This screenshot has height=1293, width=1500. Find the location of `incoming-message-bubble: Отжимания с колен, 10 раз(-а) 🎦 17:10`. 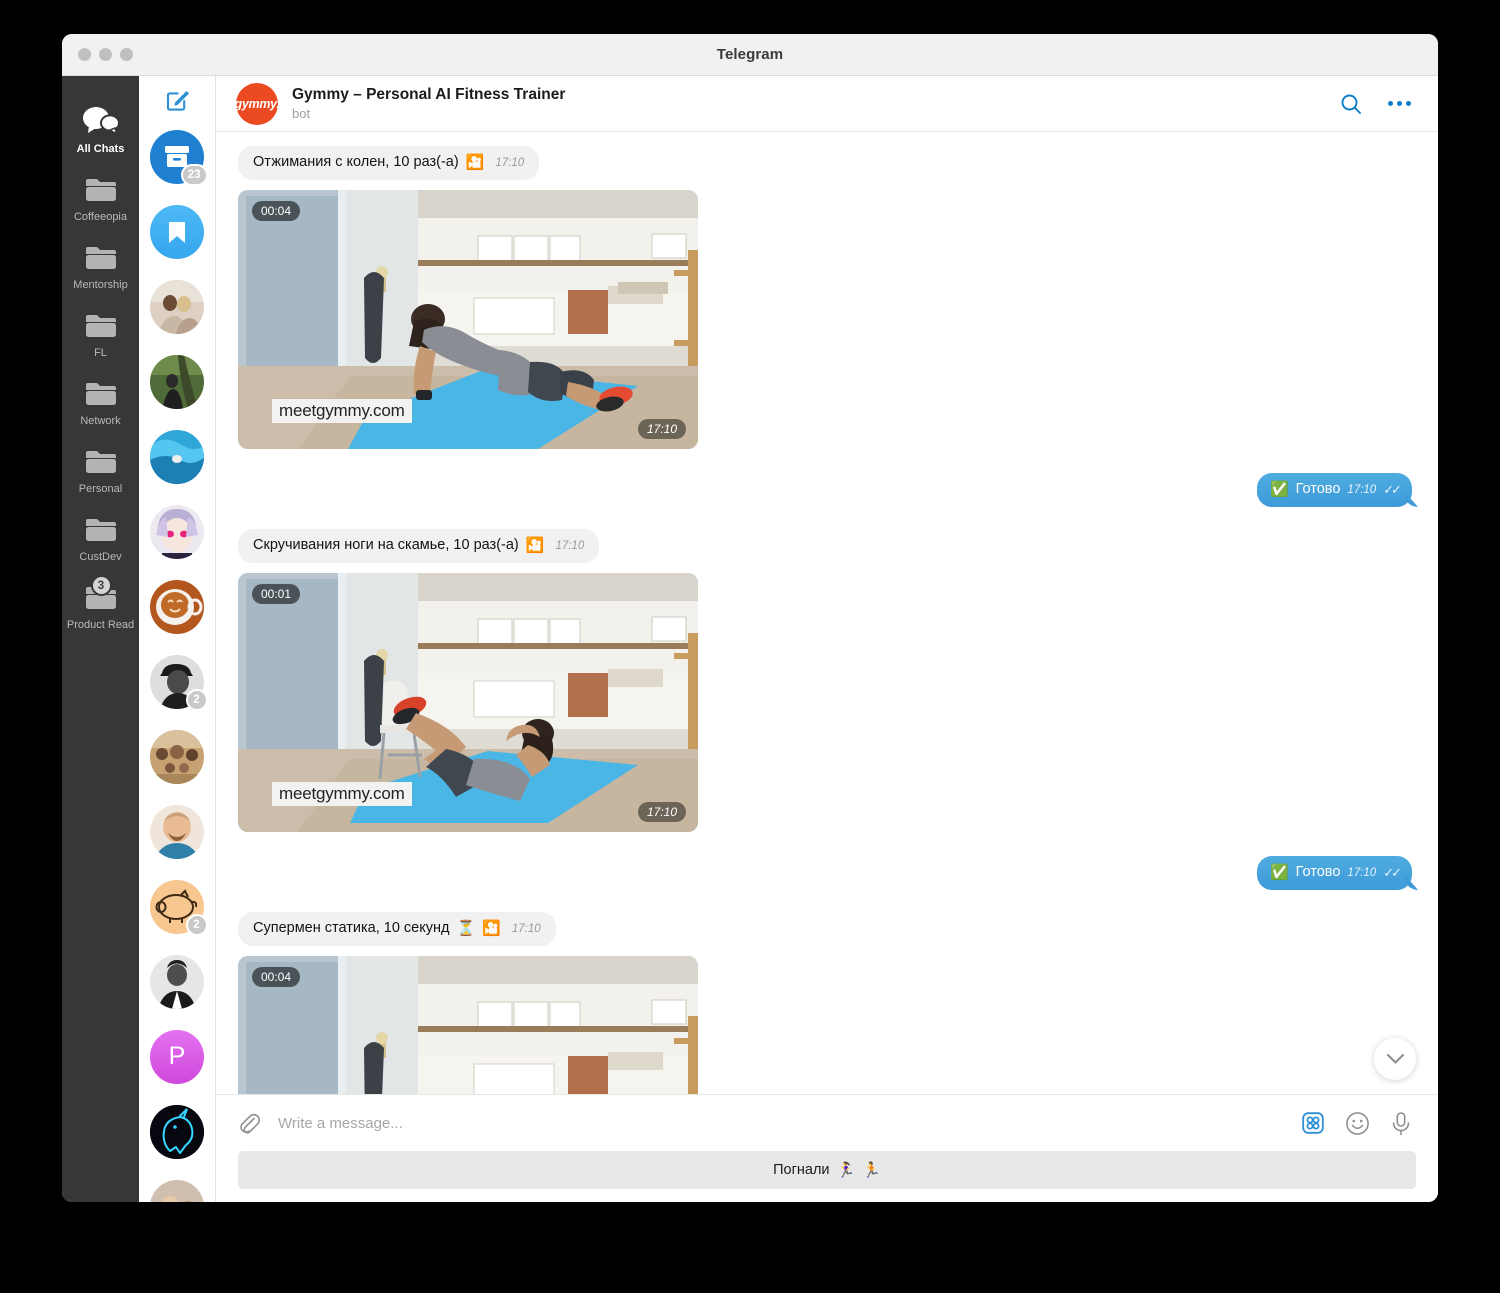

incoming-message-bubble: Отжимания с колен, 10 раз(-а) 🎦 17:10 is located at coordinates (389, 163).